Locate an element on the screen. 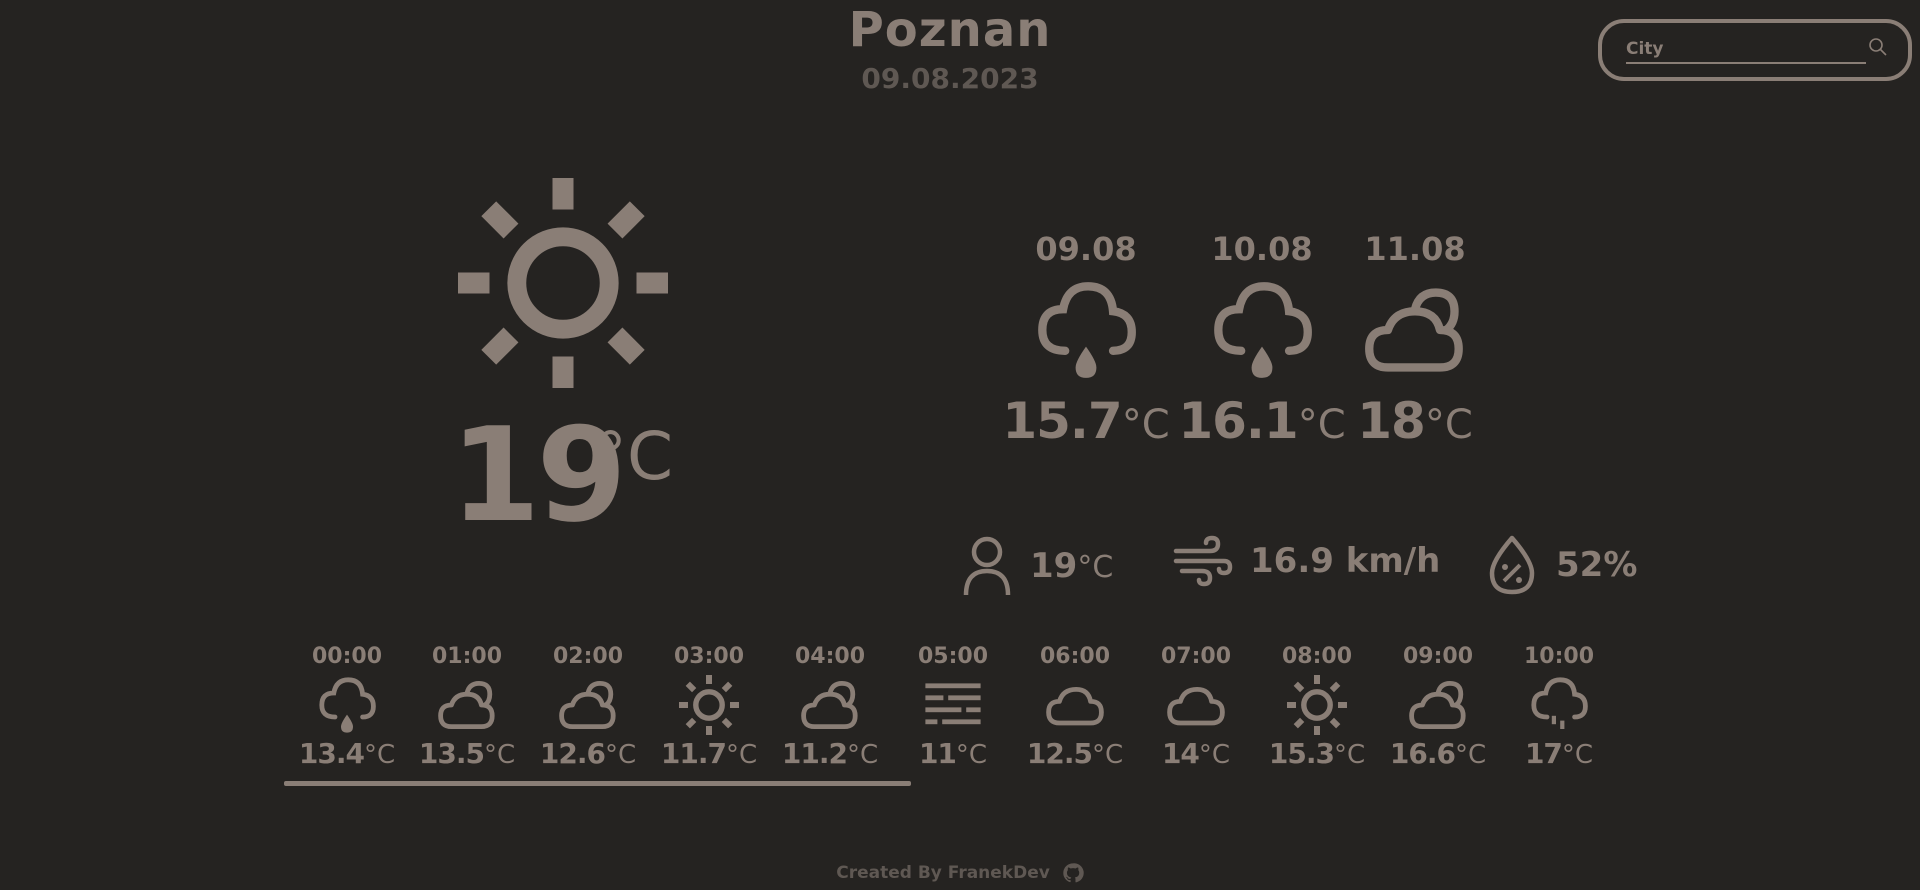 This screenshot has width=1920, height=890. hour-time: 10:00 is located at coordinates (1559, 656).